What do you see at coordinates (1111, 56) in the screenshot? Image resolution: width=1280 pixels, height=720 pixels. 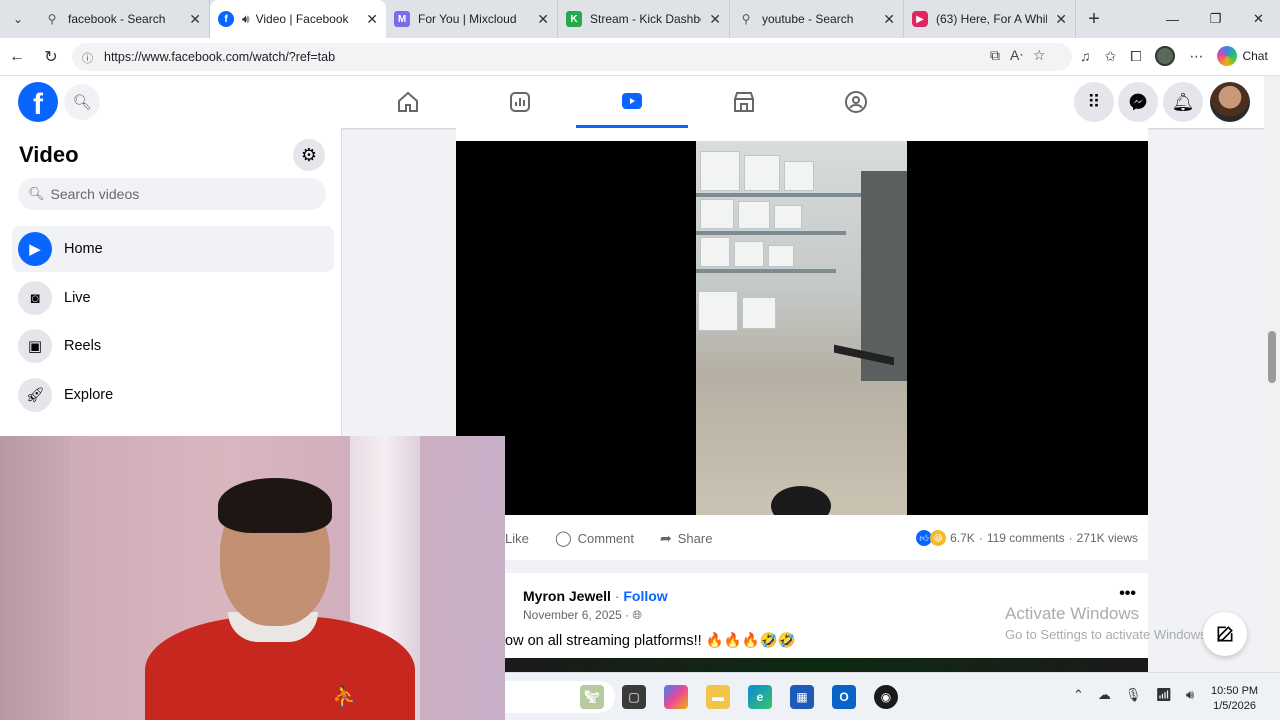 I see `favorites-icon: ✩` at bounding box center [1111, 56].